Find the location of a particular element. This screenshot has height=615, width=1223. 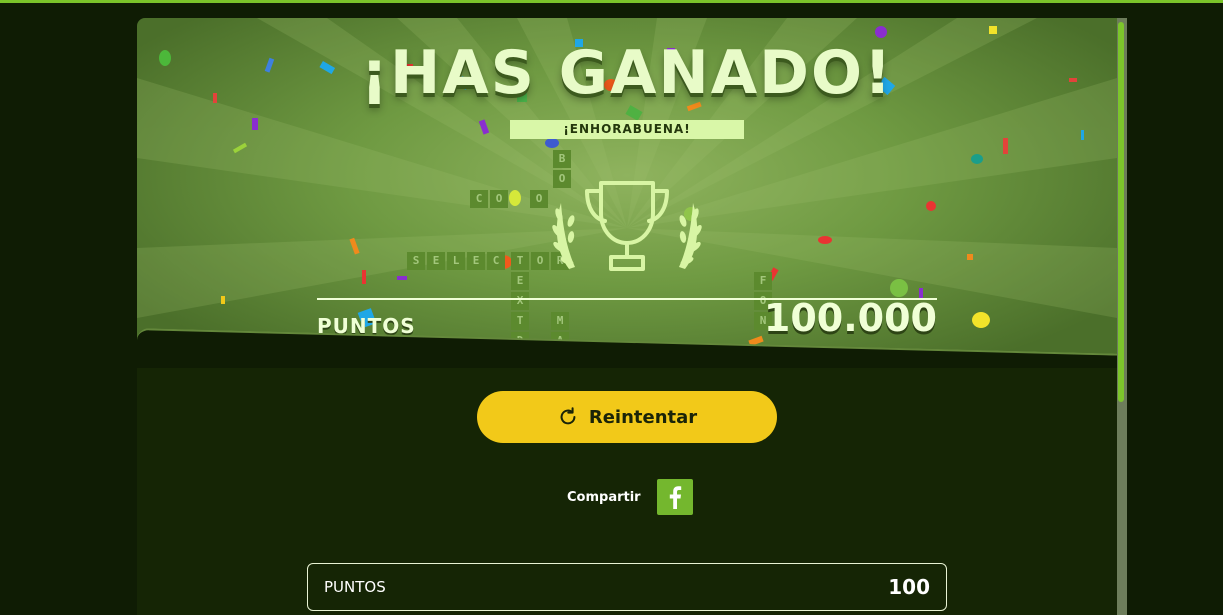

share-row: Compartir is located at coordinates (630, 497).